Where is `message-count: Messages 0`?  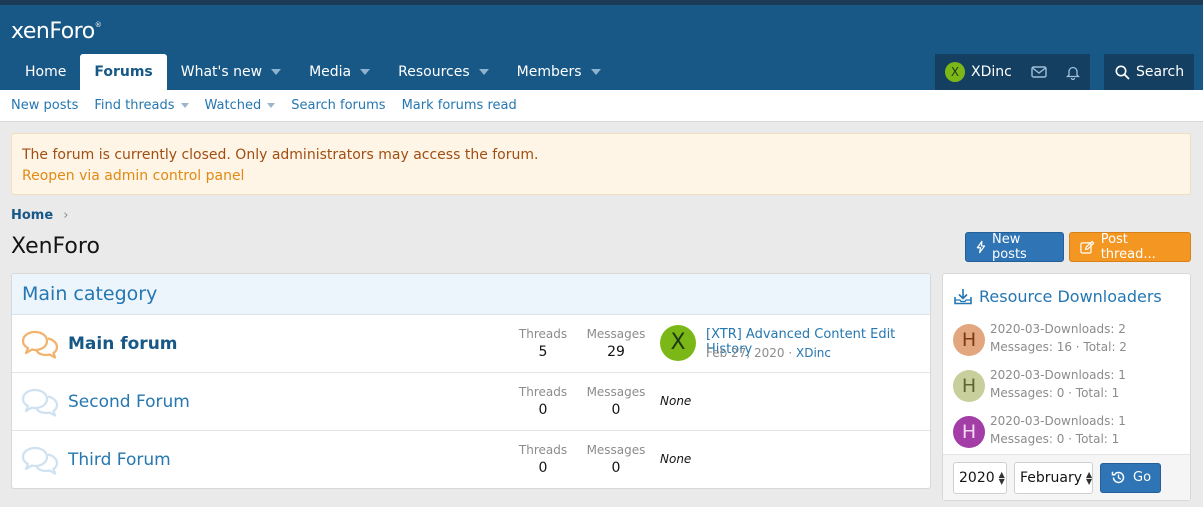
message-count: Messages 0 is located at coordinates (616, 459).